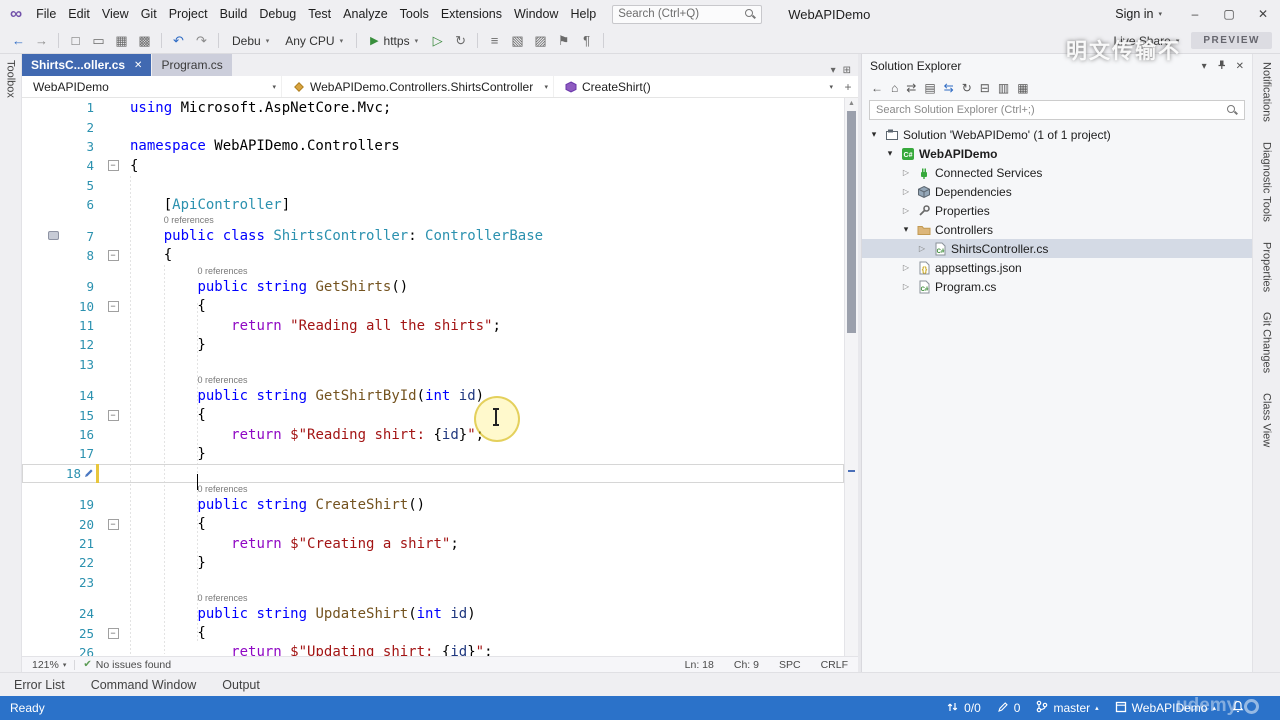  What do you see at coordinates (433, 504) in the screenshot?
I see `code-line: 19 public string CreateShirt()` at bounding box center [433, 504].